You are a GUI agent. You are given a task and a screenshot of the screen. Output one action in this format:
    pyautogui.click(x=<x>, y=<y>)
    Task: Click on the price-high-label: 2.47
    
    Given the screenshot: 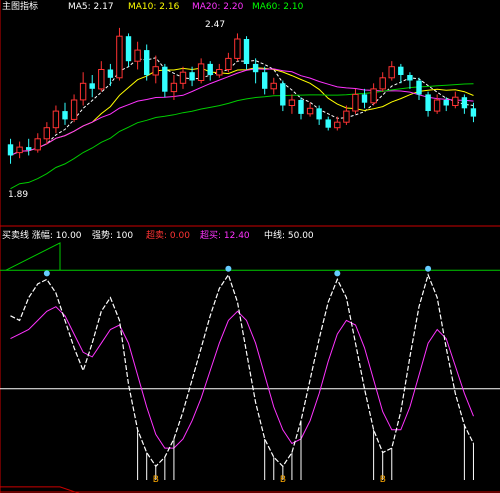 What is the action you would take?
    pyautogui.click(x=215, y=25)
    